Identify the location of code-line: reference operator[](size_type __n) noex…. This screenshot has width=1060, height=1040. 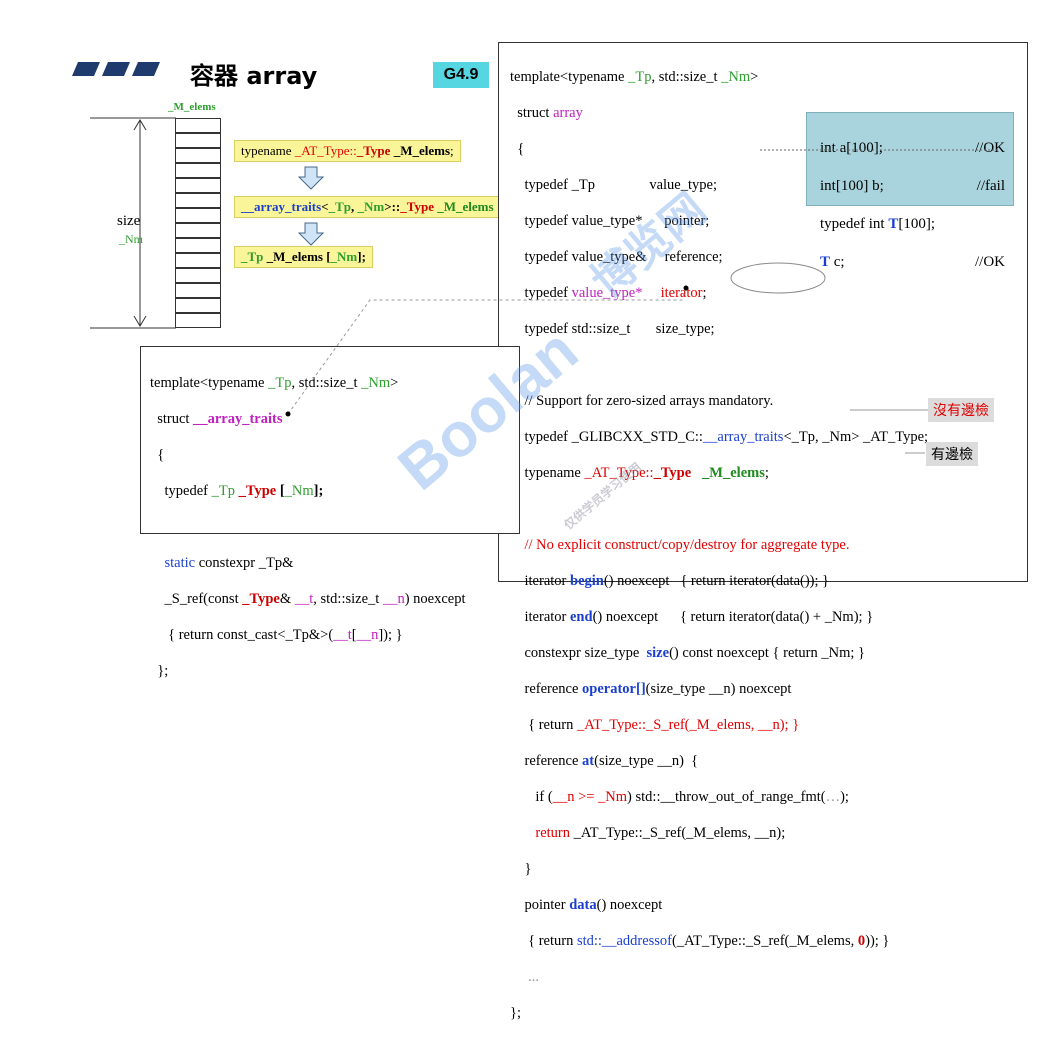
(719, 689).